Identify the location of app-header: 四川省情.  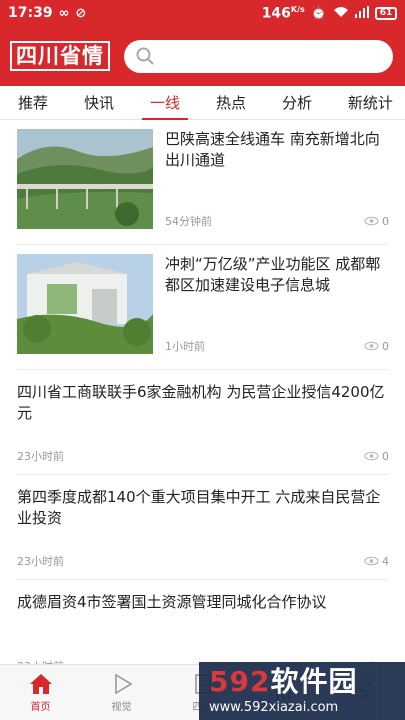
(202, 56).